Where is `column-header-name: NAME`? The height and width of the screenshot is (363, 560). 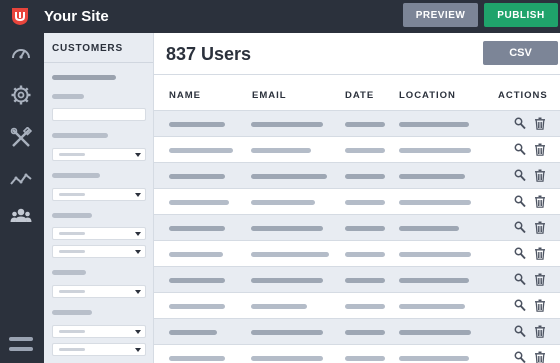
column-header-name: NAME is located at coordinates (185, 95).